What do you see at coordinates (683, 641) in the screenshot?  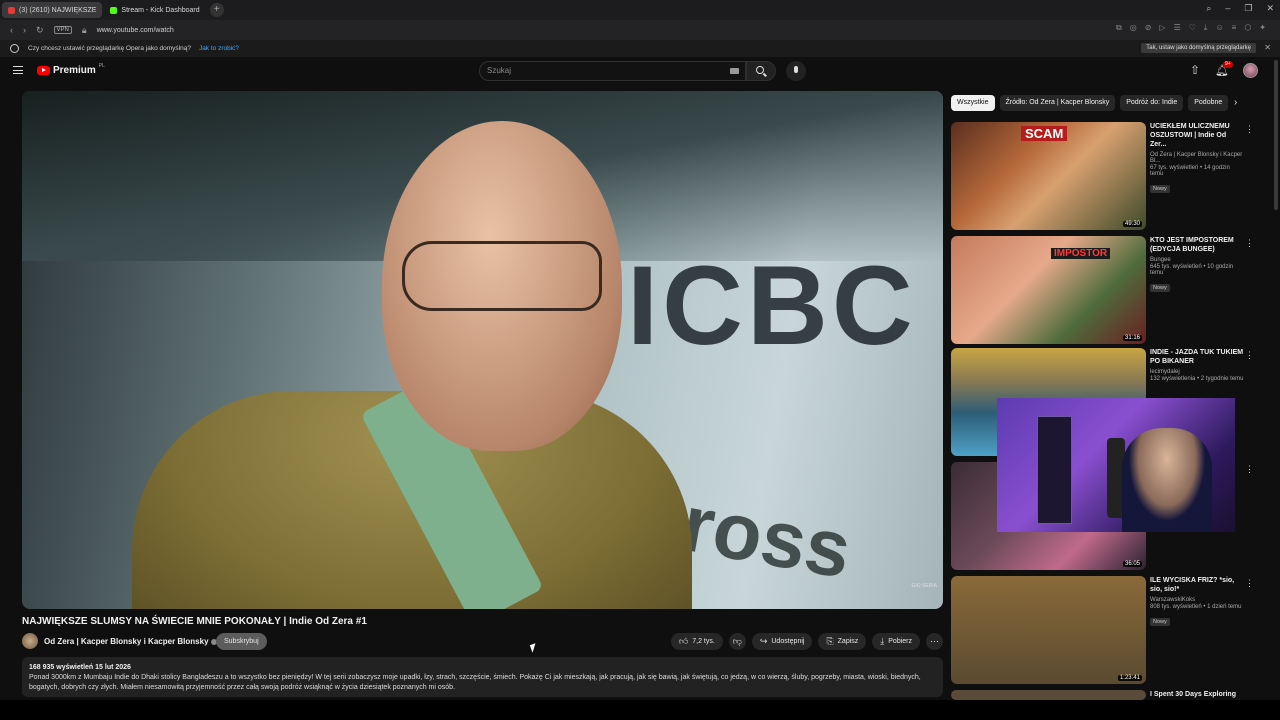 I see `thumbs-up-icon: 👍︎` at bounding box center [683, 641].